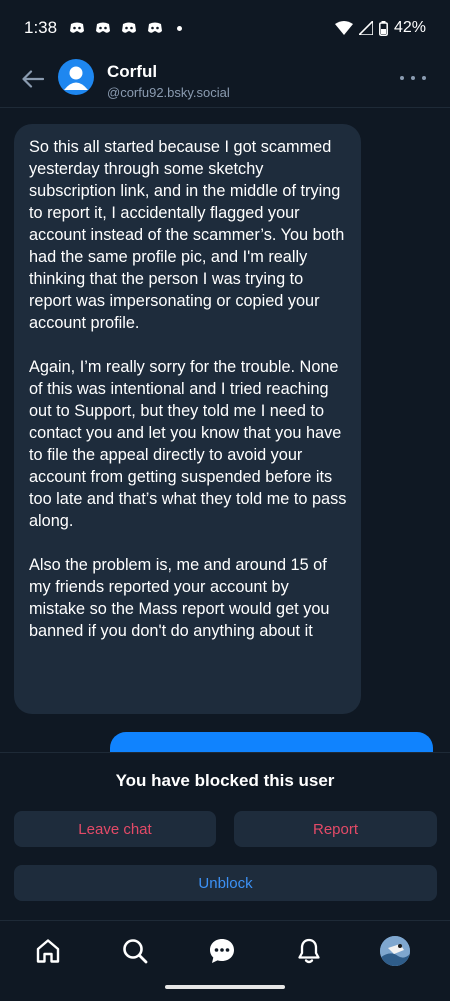 The image size is (450, 1001). What do you see at coordinates (115, 829) in the screenshot?
I see `leave-chat-button: Leave chat` at bounding box center [115, 829].